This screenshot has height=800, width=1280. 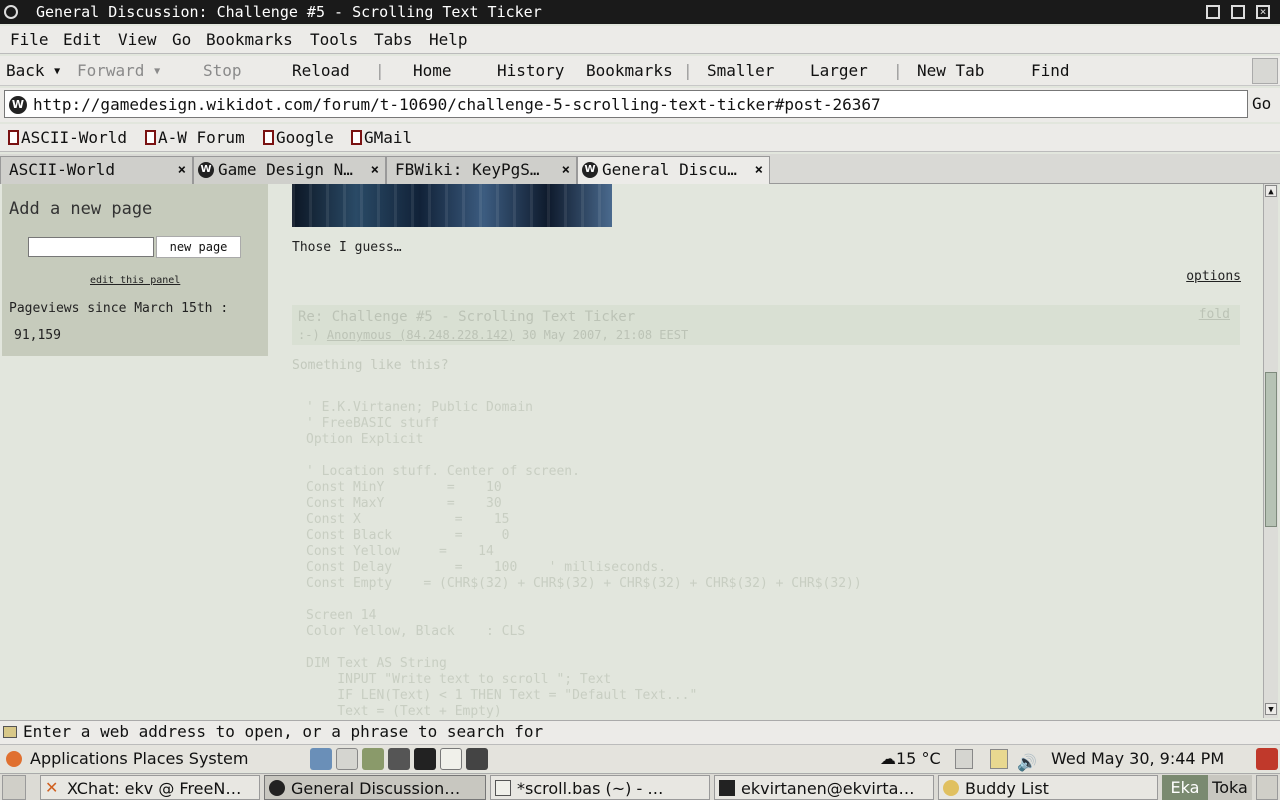 What do you see at coordinates (1027, 760) in the screenshot?
I see `volume-icon: 🔊` at bounding box center [1027, 760].